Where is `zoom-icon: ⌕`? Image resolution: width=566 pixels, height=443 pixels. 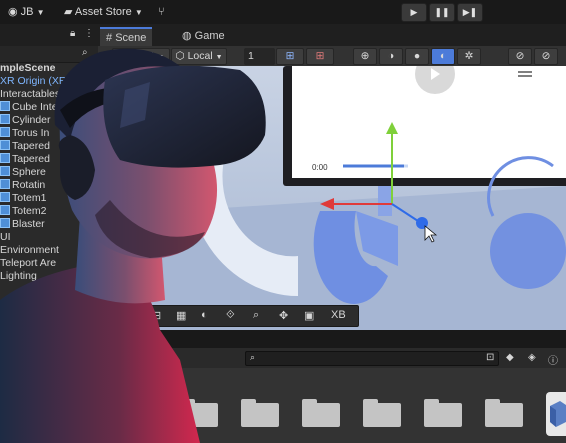
zoom-icon: ⌕ is located at coordinates (256, 315).